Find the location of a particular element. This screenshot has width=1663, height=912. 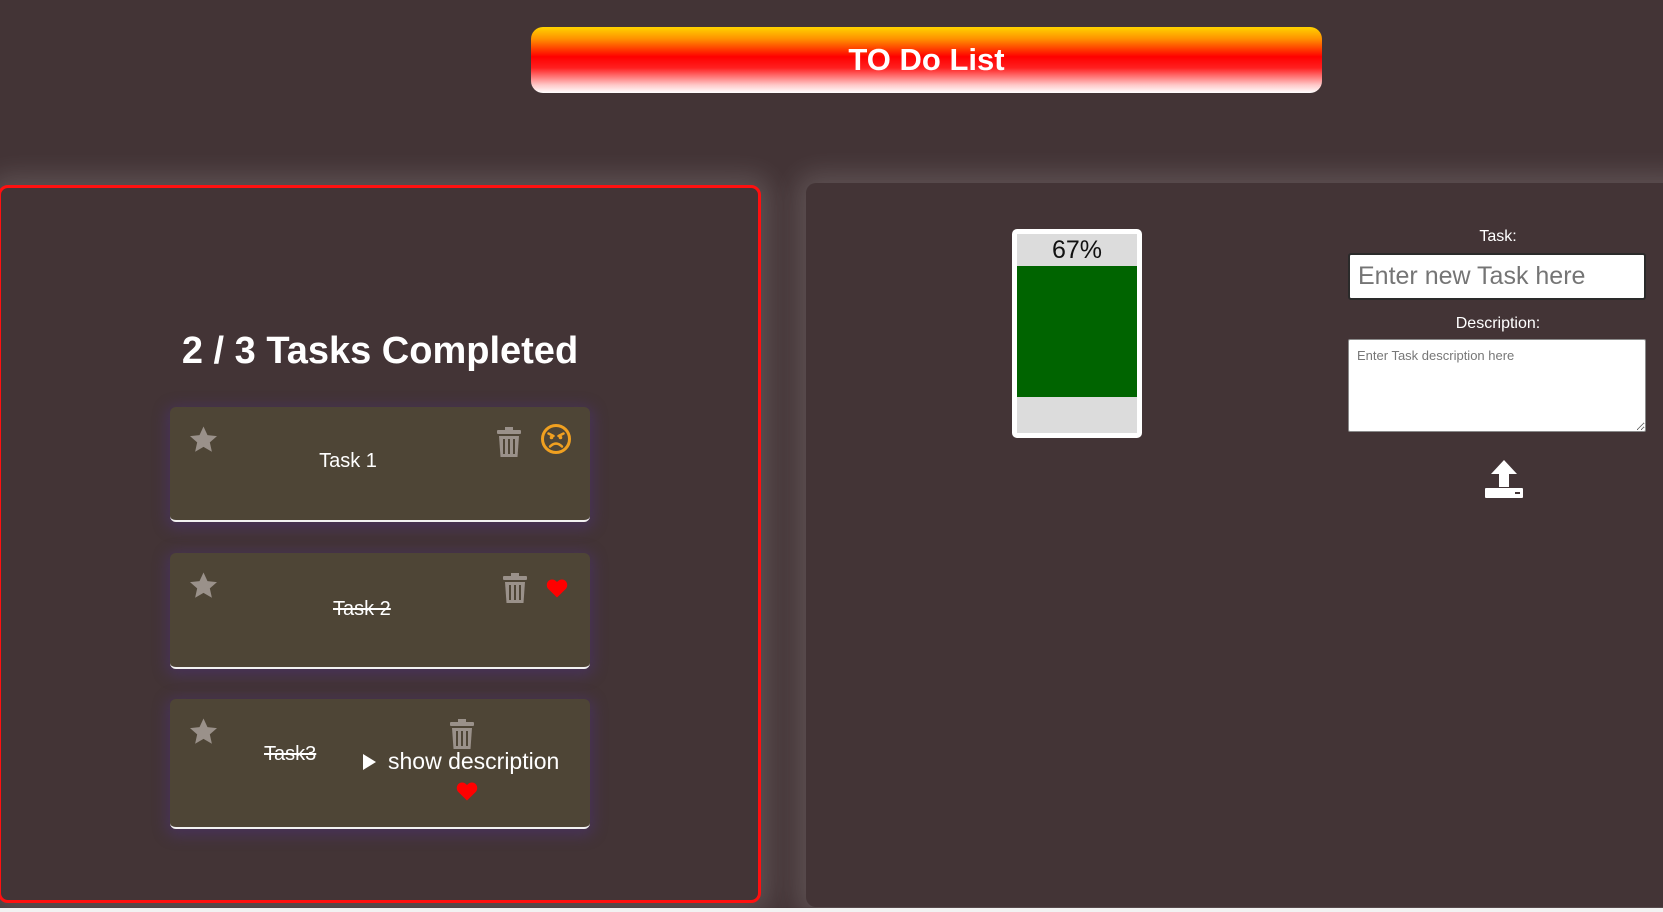

show-description-label: show description is located at coordinates (474, 761).